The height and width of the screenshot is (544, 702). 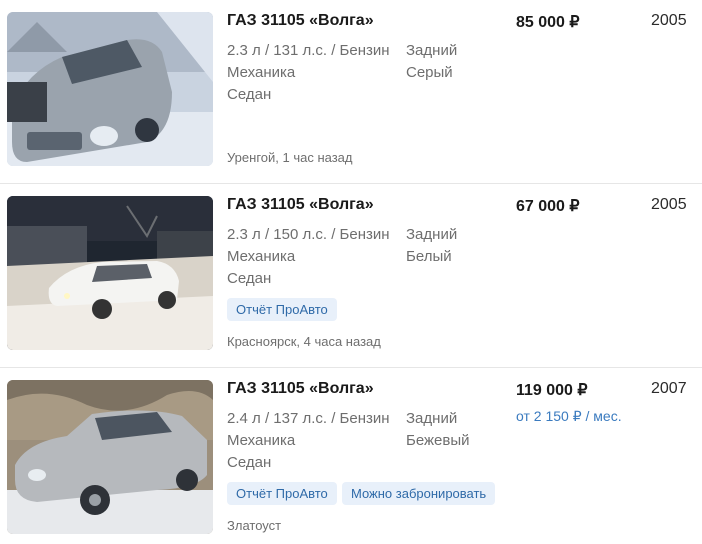 What do you see at coordinates (438, 440) in the screenshot?
I see `color-spec: Бежевый` at bounding box center [438, 440].